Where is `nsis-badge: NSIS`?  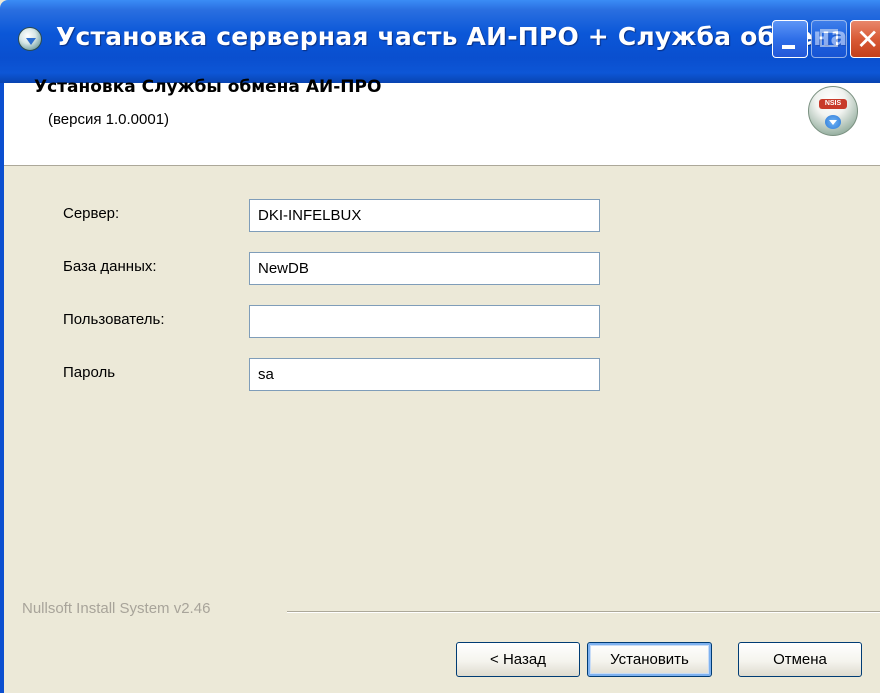 nsis-badge: NSIS is located at coordinates (833, 104).